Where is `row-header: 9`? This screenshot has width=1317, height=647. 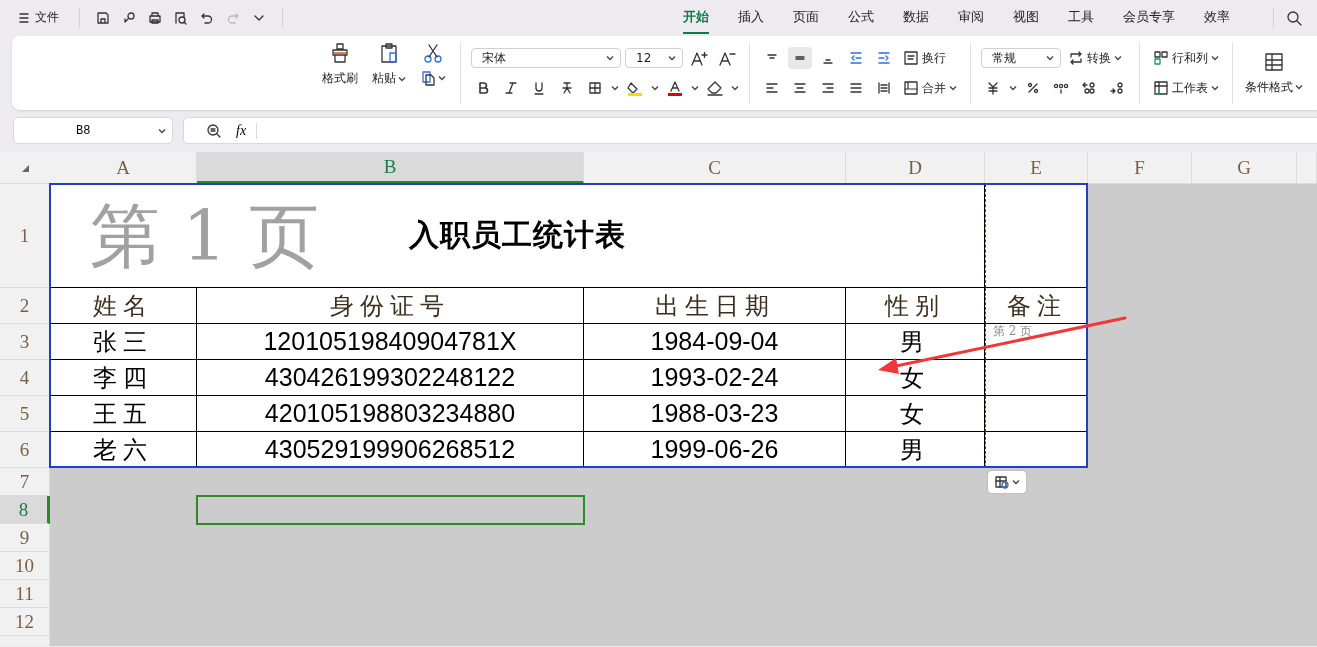
row-header: 9 is located at coordinates (25, 538).